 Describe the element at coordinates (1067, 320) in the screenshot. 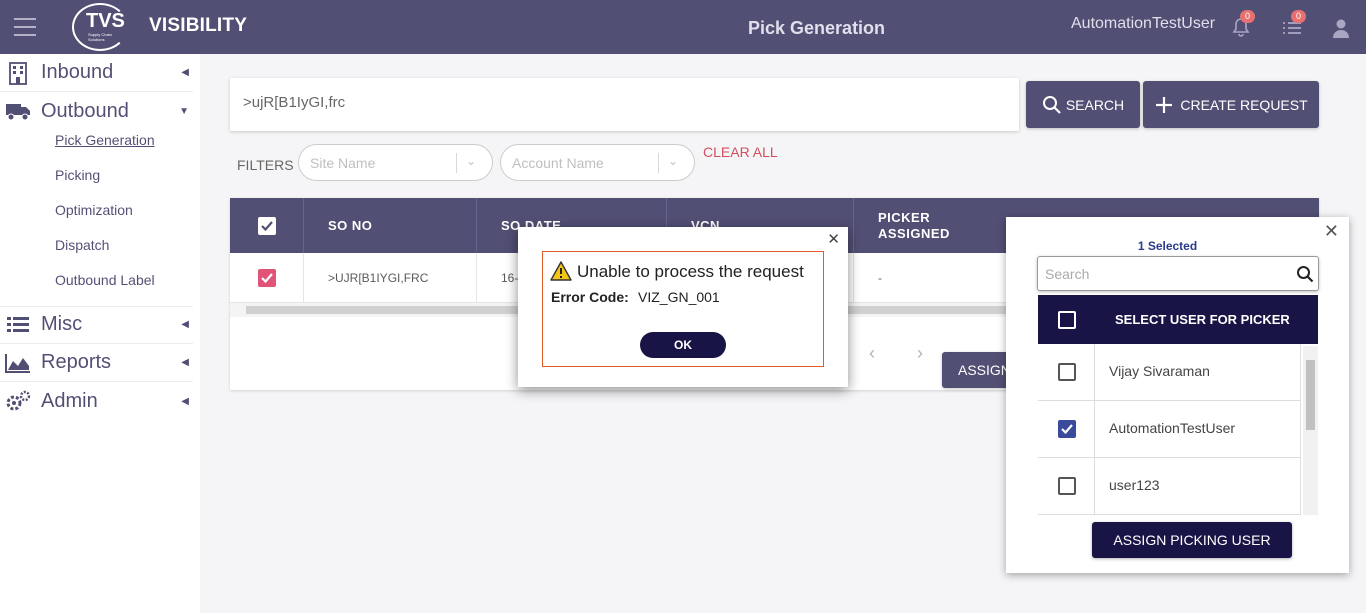

I see `select-all-users-checkbox` at that location.